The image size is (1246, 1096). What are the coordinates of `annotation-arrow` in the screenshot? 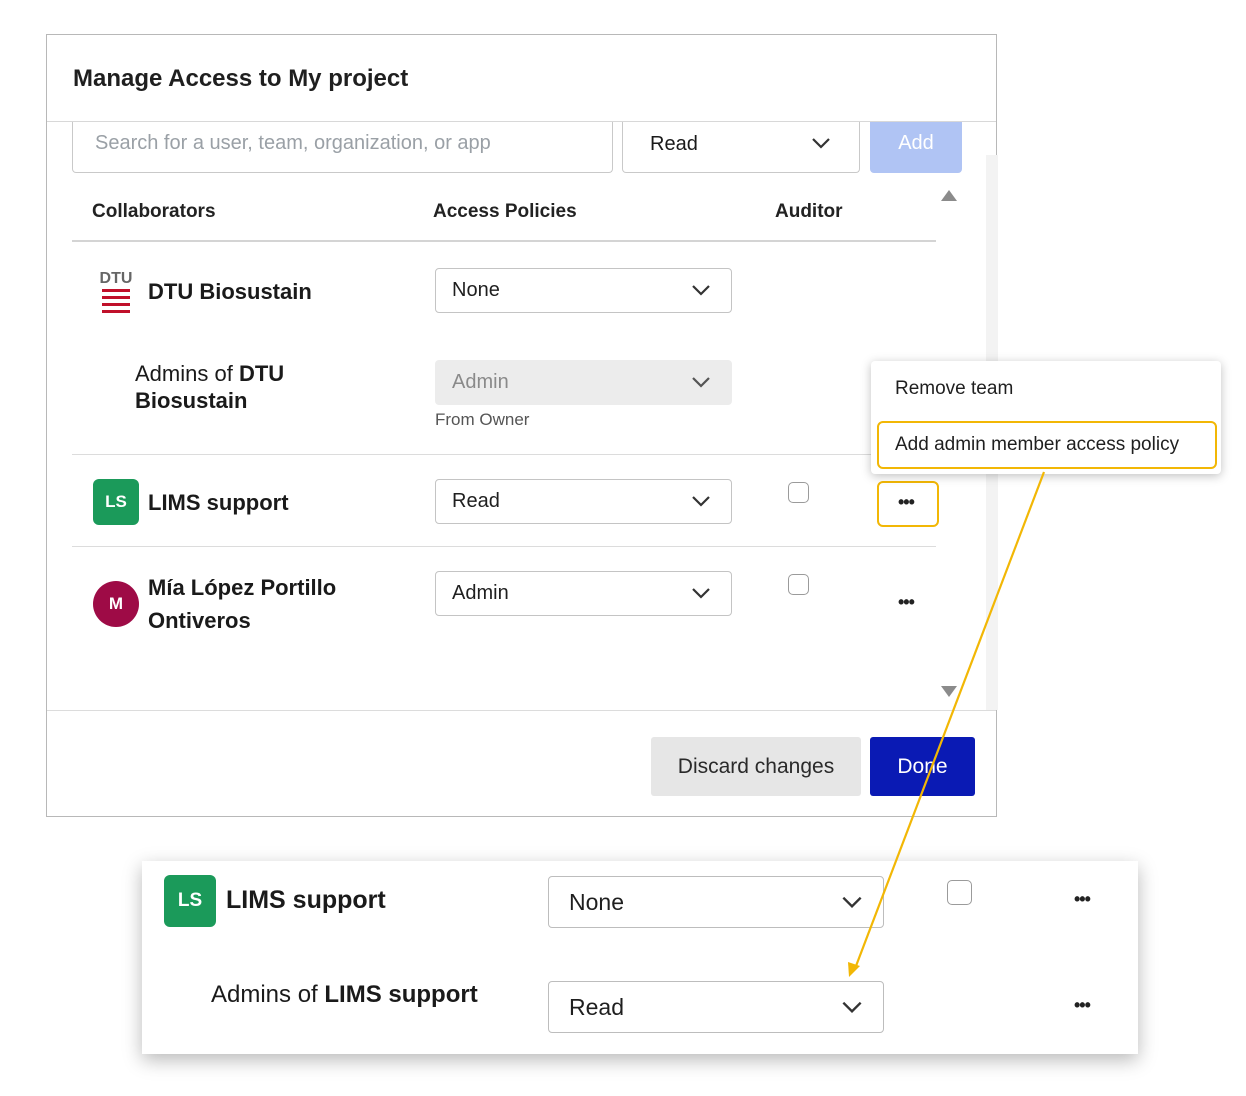 It's located at (947, 724).